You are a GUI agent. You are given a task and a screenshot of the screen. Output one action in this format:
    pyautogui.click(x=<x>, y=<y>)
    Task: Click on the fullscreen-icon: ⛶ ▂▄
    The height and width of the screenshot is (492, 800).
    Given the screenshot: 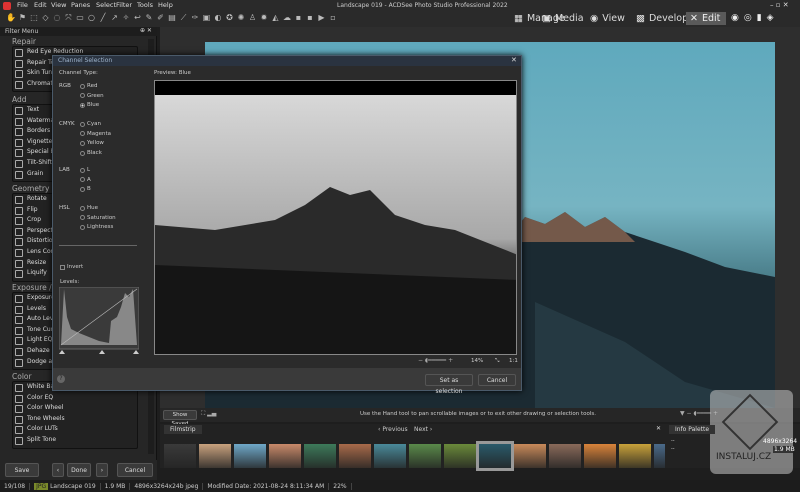 What is the action you would take?
    pyautogui.click(x=208, y=414)
    